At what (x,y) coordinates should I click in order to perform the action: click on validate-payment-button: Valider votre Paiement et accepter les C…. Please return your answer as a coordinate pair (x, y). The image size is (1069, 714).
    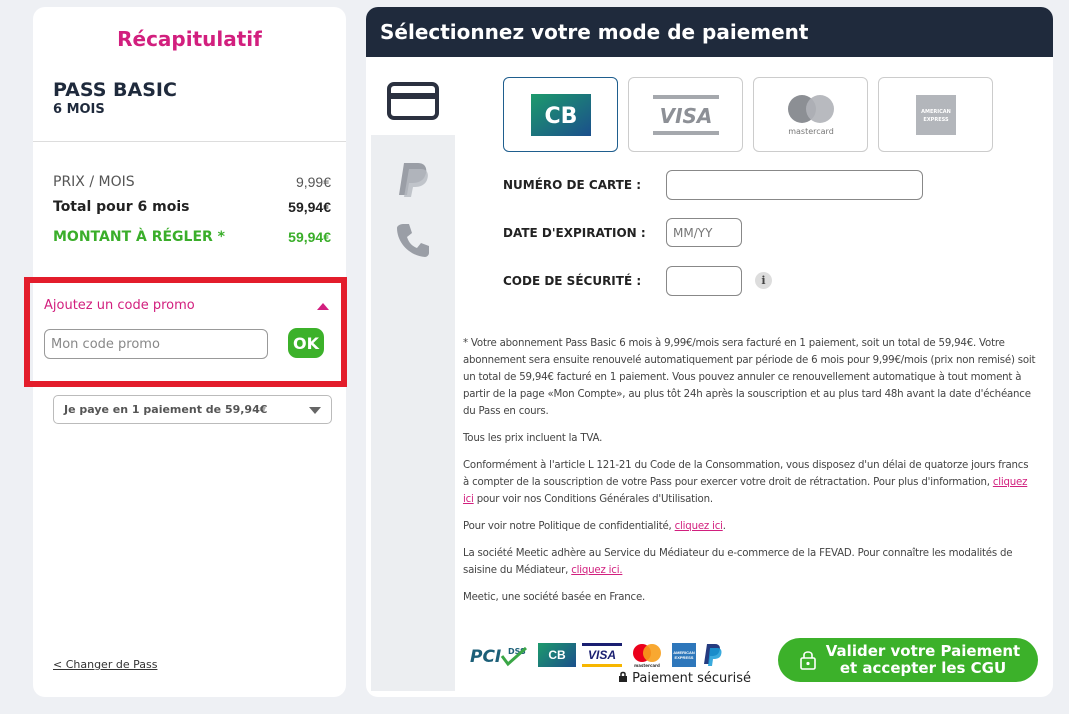
    Looking at the image, I should click on (908, 660).